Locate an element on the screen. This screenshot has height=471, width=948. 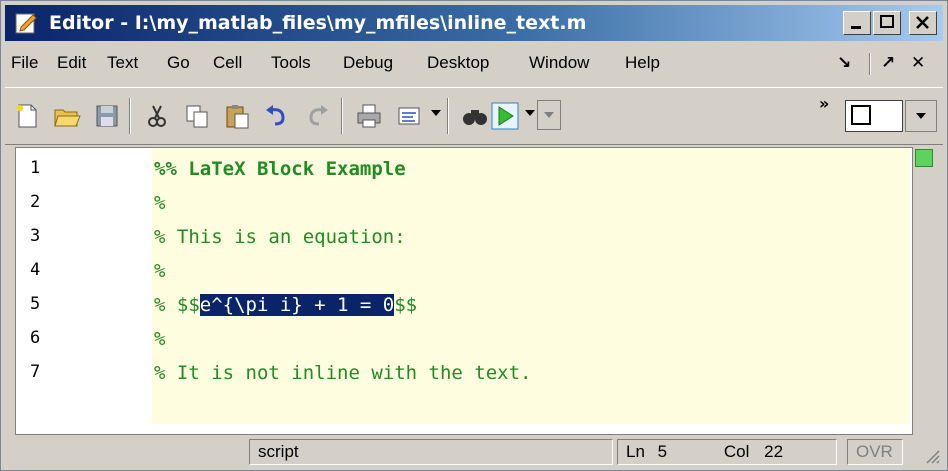
more-tools-icon: » is located at coordinates (824, 103).